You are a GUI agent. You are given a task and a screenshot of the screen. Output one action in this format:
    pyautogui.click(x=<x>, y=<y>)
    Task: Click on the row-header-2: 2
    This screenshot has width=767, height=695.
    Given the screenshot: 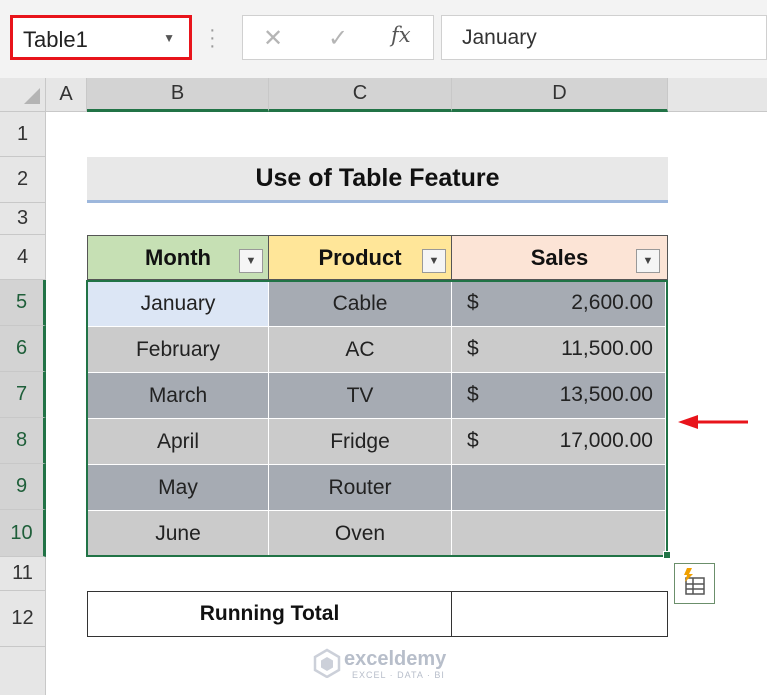 What is the action you would take?
    pyautogui.click(x=23, y=180)
    